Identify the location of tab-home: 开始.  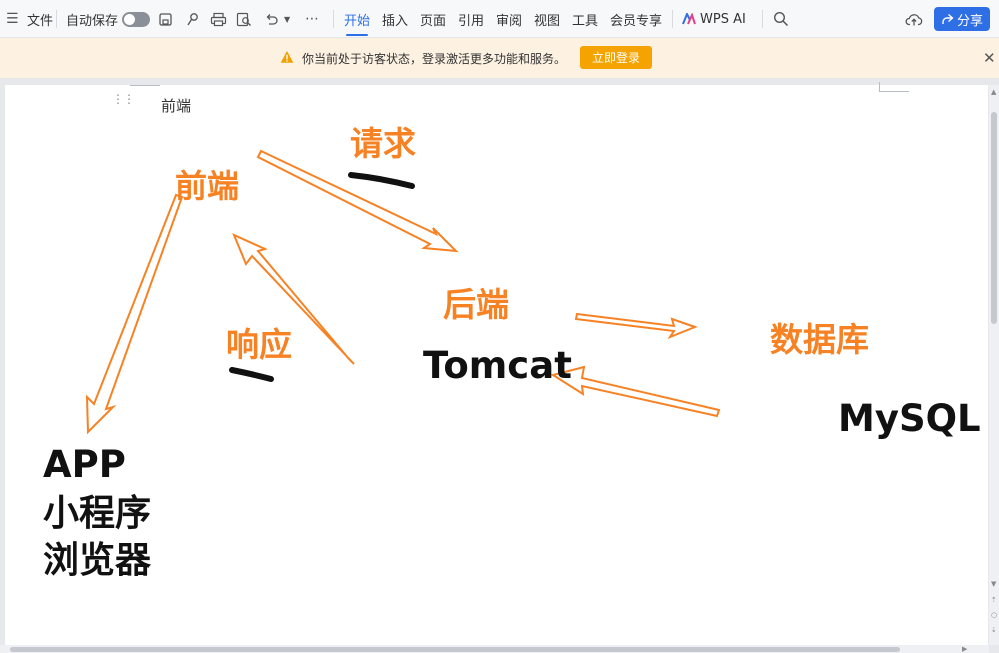
(357, 19).